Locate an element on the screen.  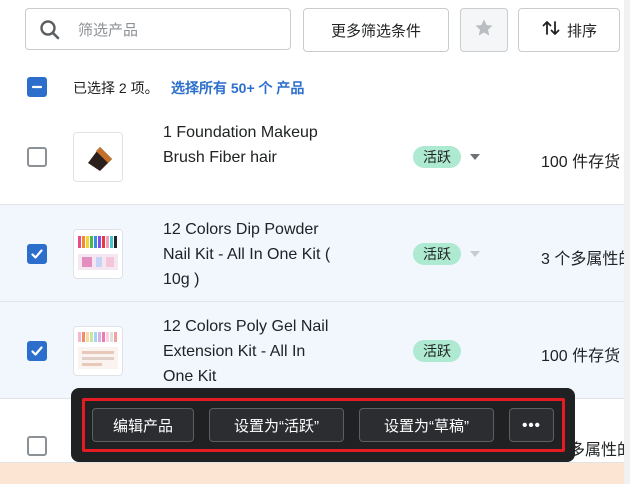
search-field is located at coordinates (158, 29).